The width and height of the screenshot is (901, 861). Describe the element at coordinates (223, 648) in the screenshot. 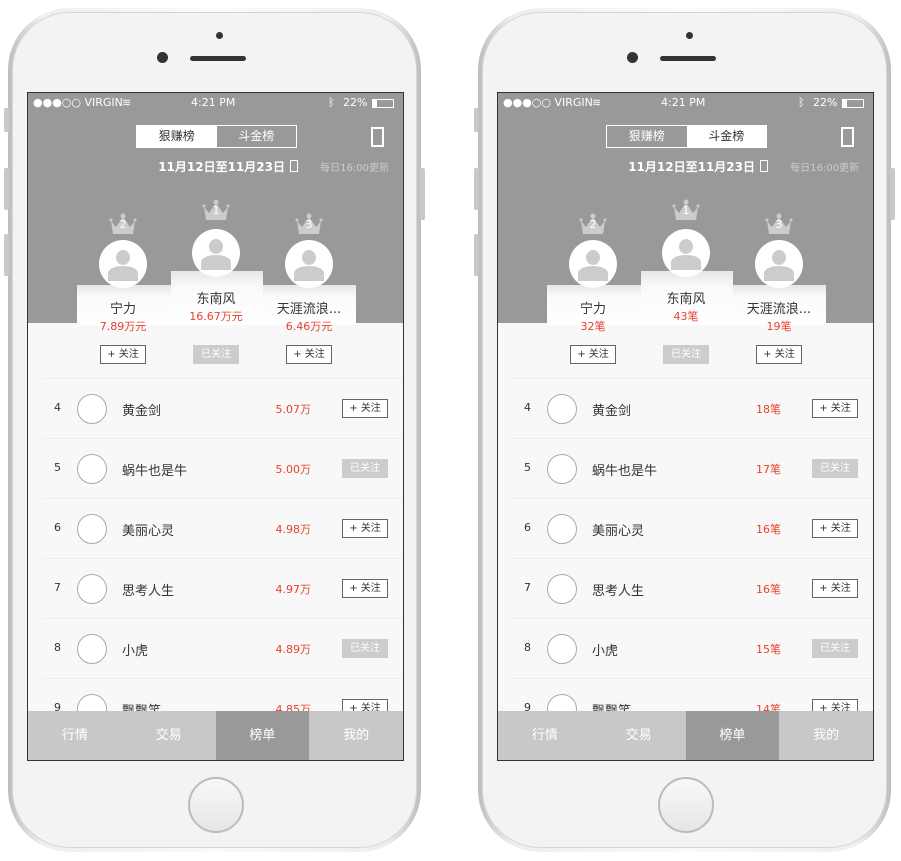

I see `list-item: 8 小虎 4.89万 已关注` at that location.